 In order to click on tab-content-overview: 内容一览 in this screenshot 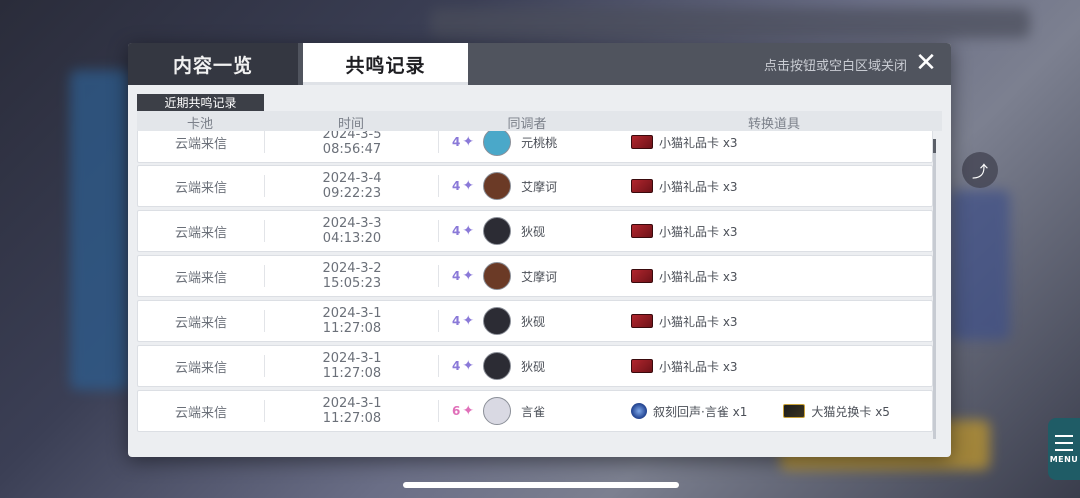, I will do `click(213, 64)`.